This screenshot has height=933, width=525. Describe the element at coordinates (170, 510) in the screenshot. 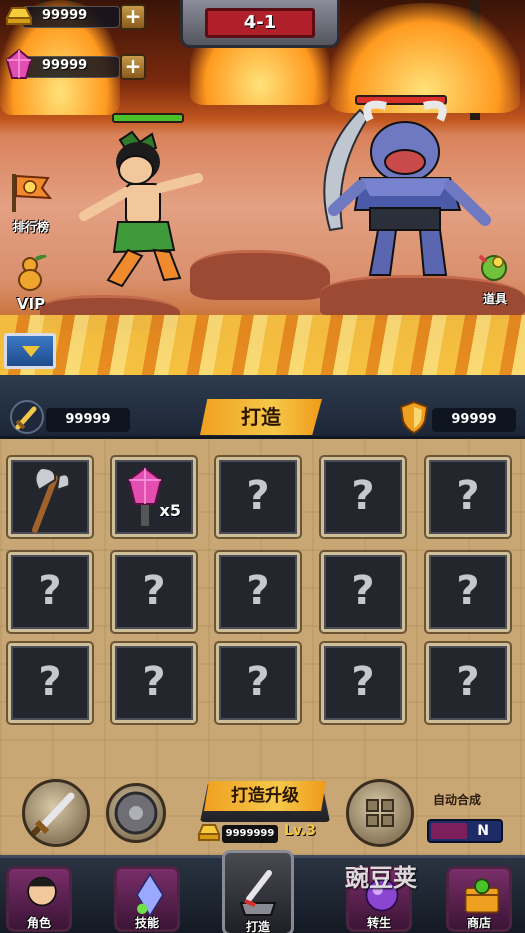

I see `item-quantity: x5` at that location.